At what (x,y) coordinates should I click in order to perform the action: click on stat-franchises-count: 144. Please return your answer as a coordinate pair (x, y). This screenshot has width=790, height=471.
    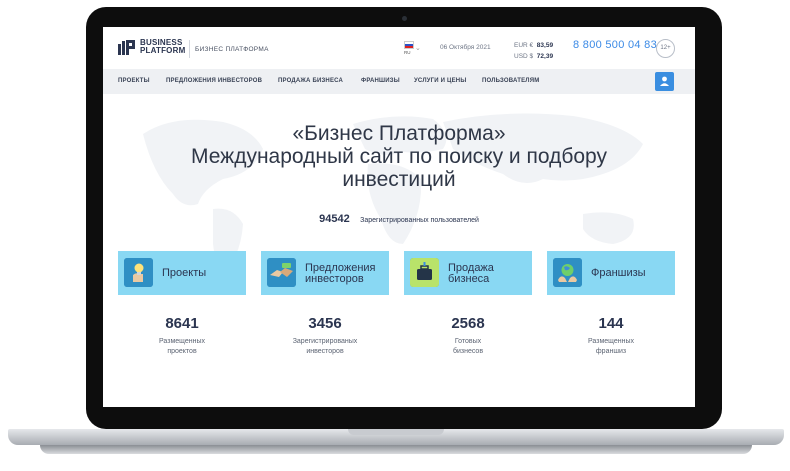
    Looking at the image, I should click on (611, 323).